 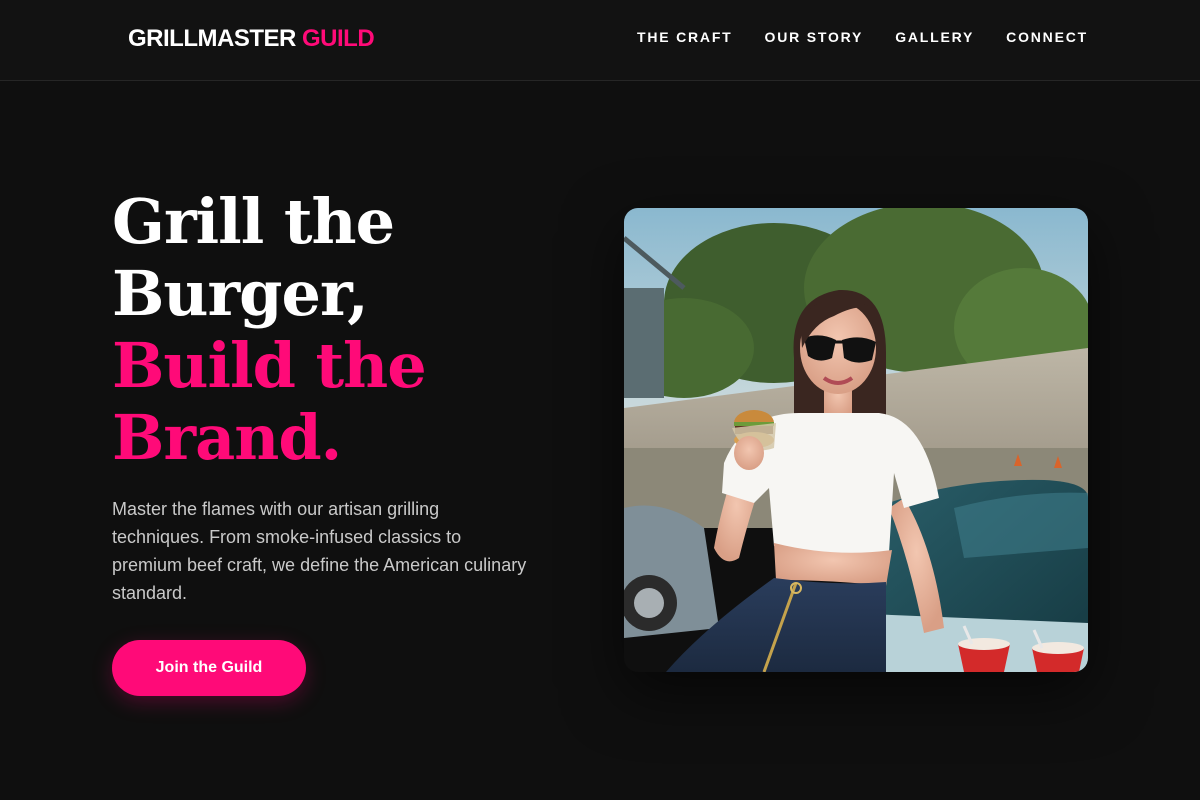 I want to click on nav-link-gallery: GALLERY, so click(x=934, y=37).